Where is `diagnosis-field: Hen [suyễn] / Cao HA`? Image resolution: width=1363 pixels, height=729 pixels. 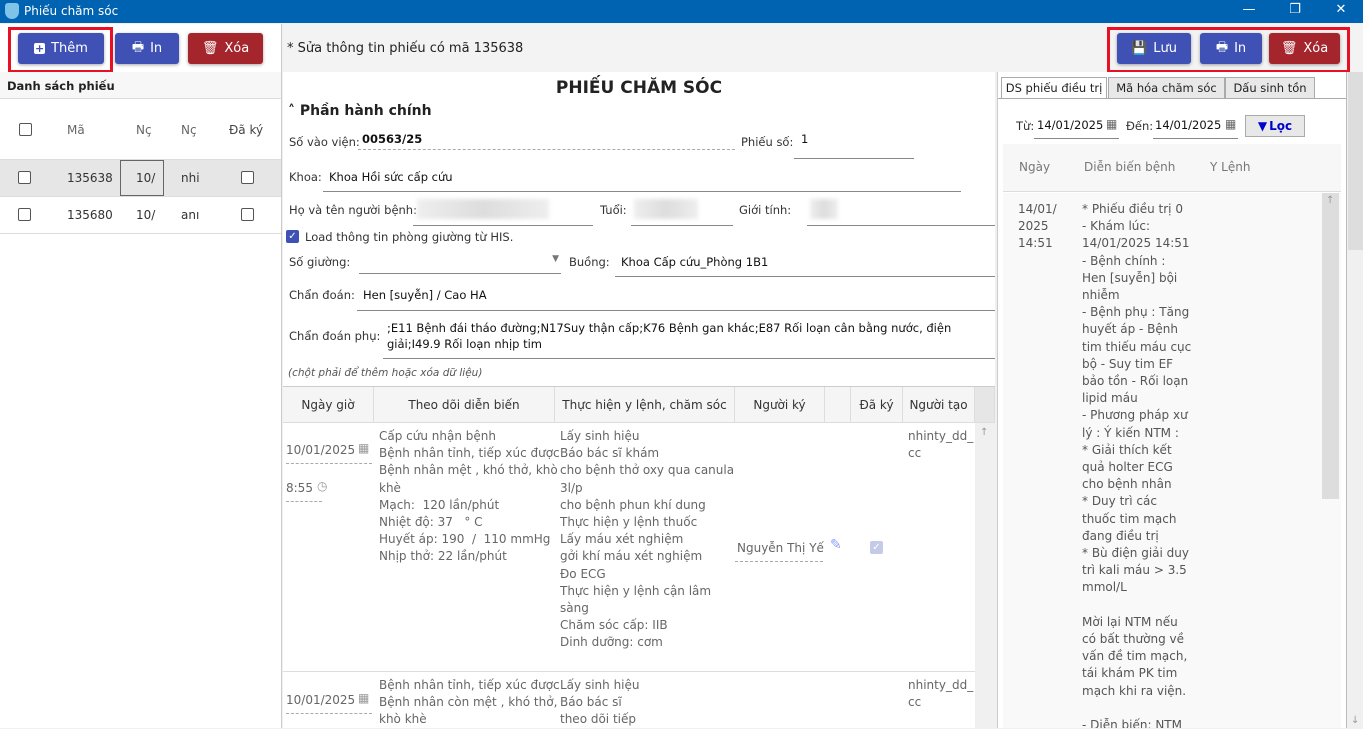
diagnosis-field: Hen [suyễn] / Cao HA is located at coordinates (425, 295).